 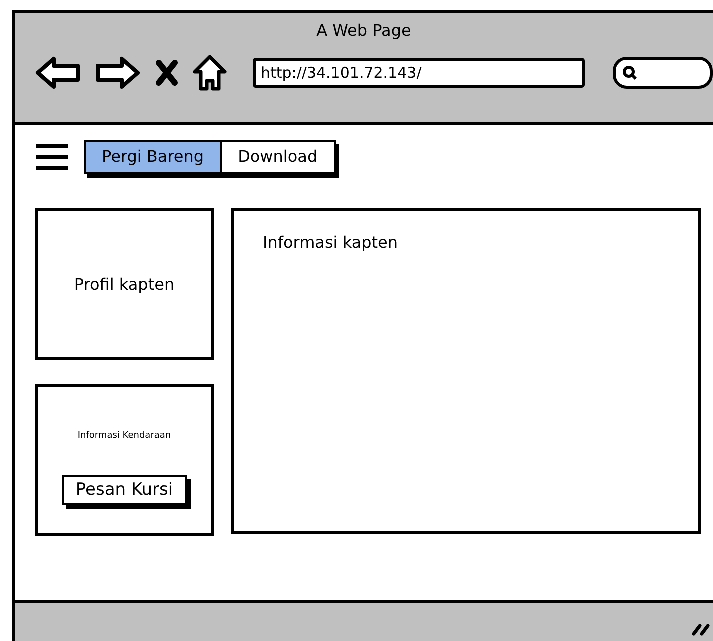 What do you see at coordinates (663, 73) in the screenshot?
I see `search-field` at bounding box center [663, 73].